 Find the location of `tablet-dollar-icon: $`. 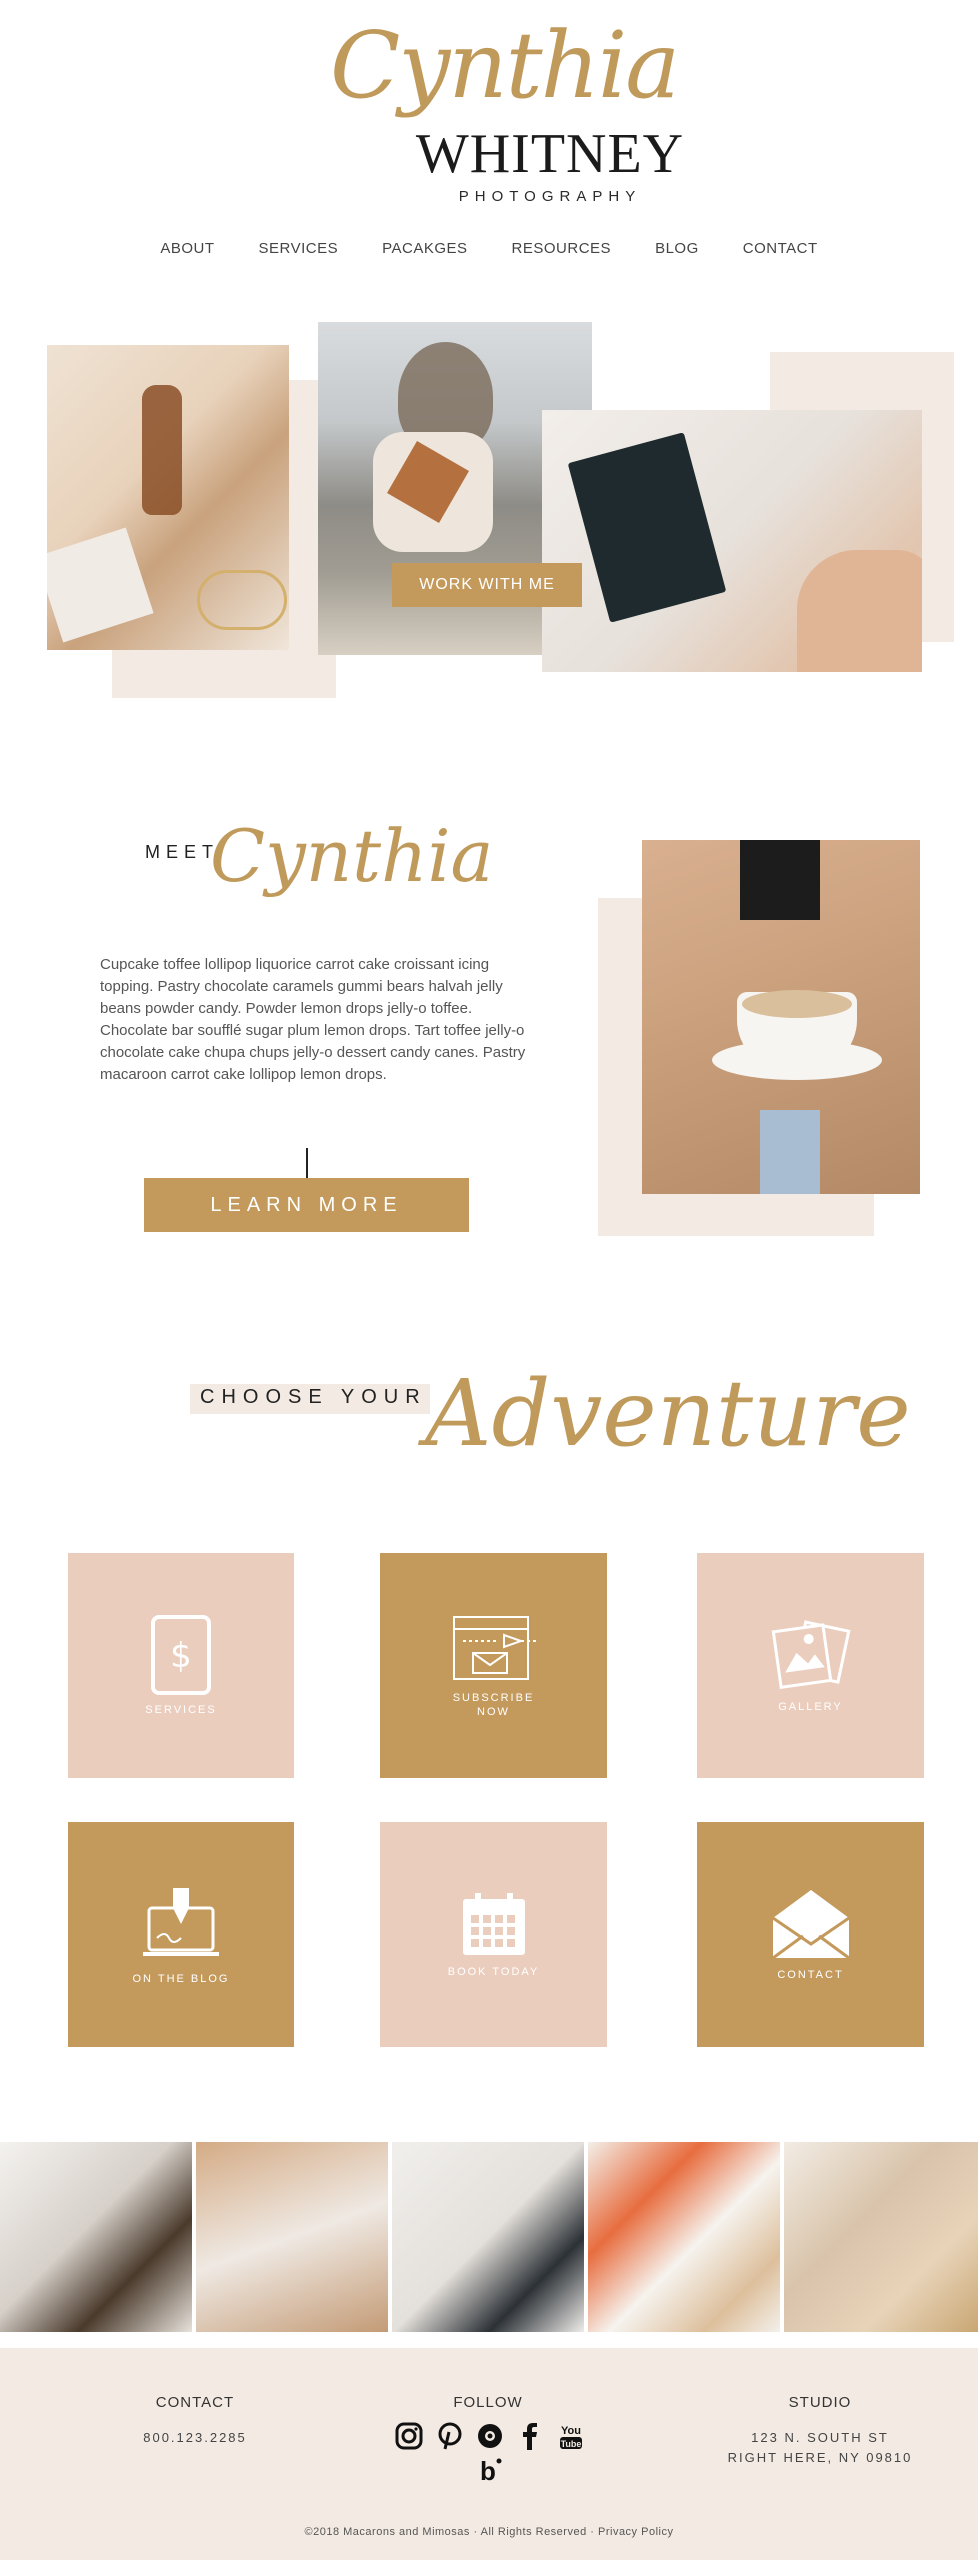

tablet-dollar-icon: $ is located at coordinates (181, 1654).